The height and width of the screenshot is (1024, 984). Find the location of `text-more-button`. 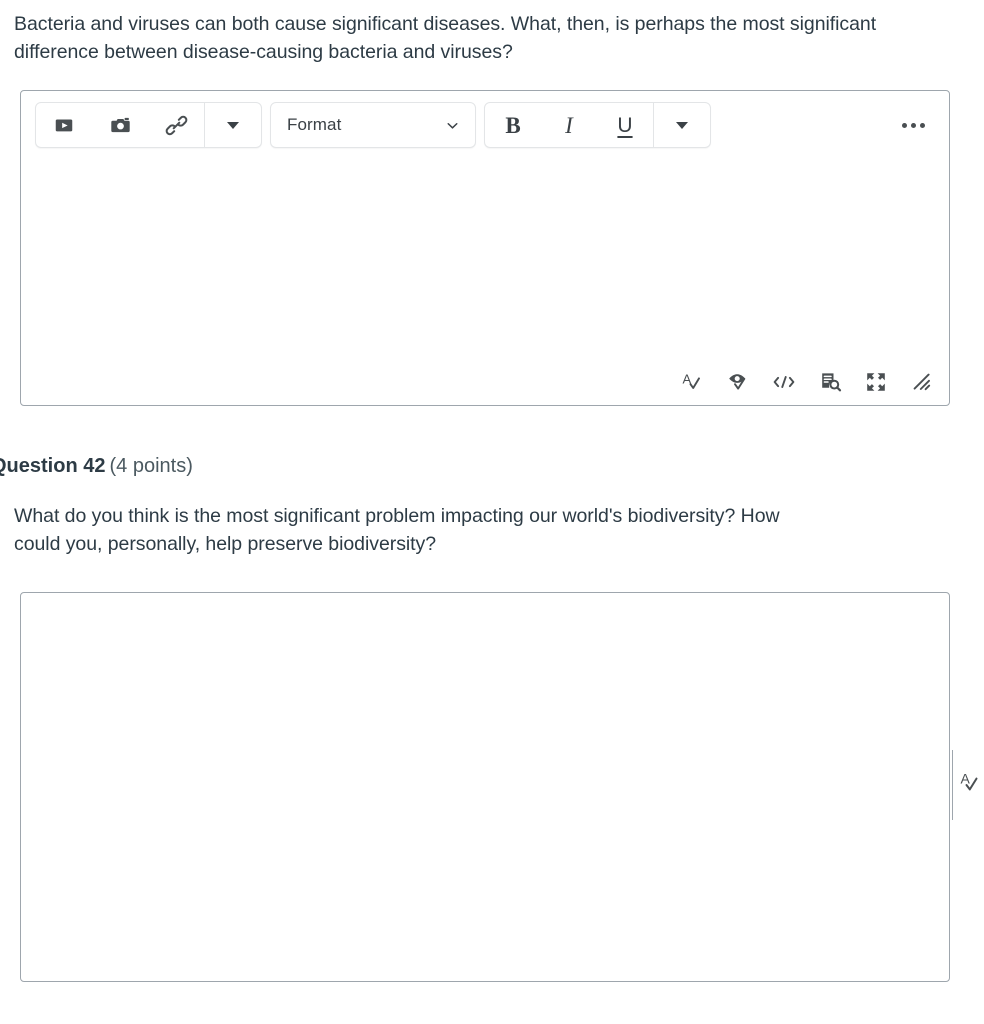

text-more-button is located at coordinates (682, 125).